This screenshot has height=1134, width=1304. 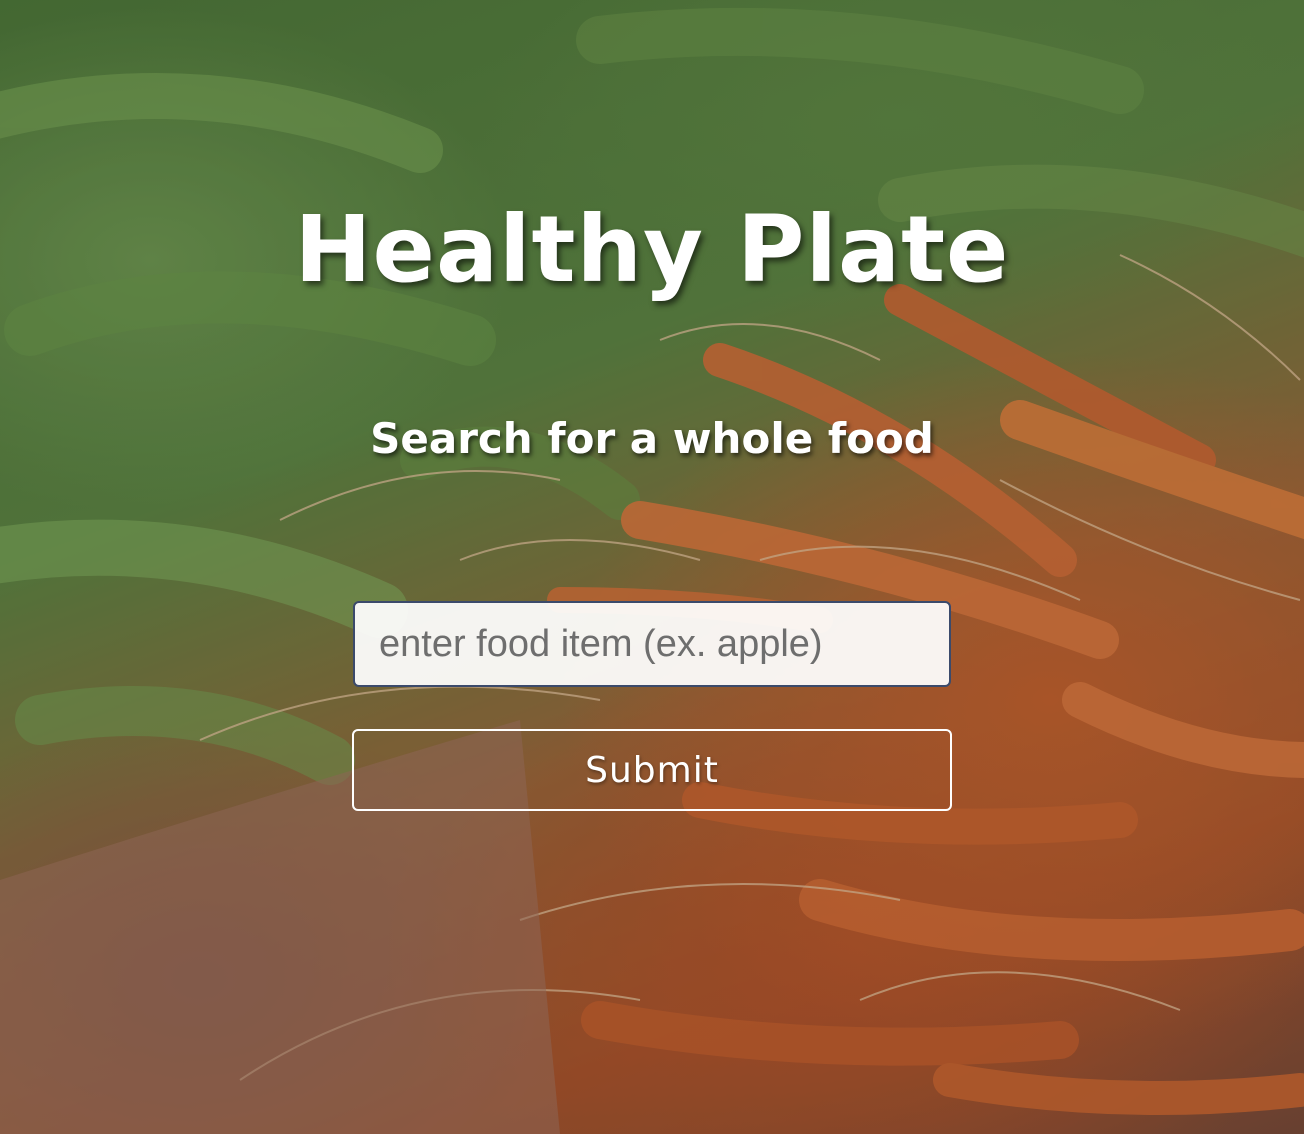 What do you see at coordinates (652, 770) in the screenshot?
I see `submit-button: Submit` at bounding box center [652, 770].